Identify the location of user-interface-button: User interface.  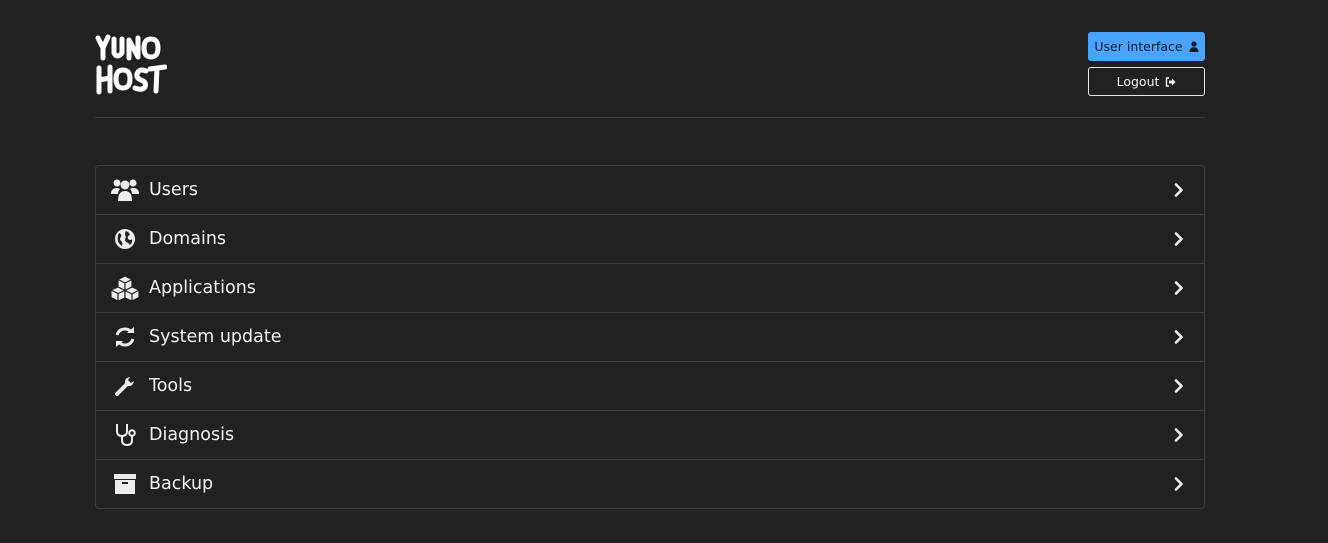
(1146, 46).